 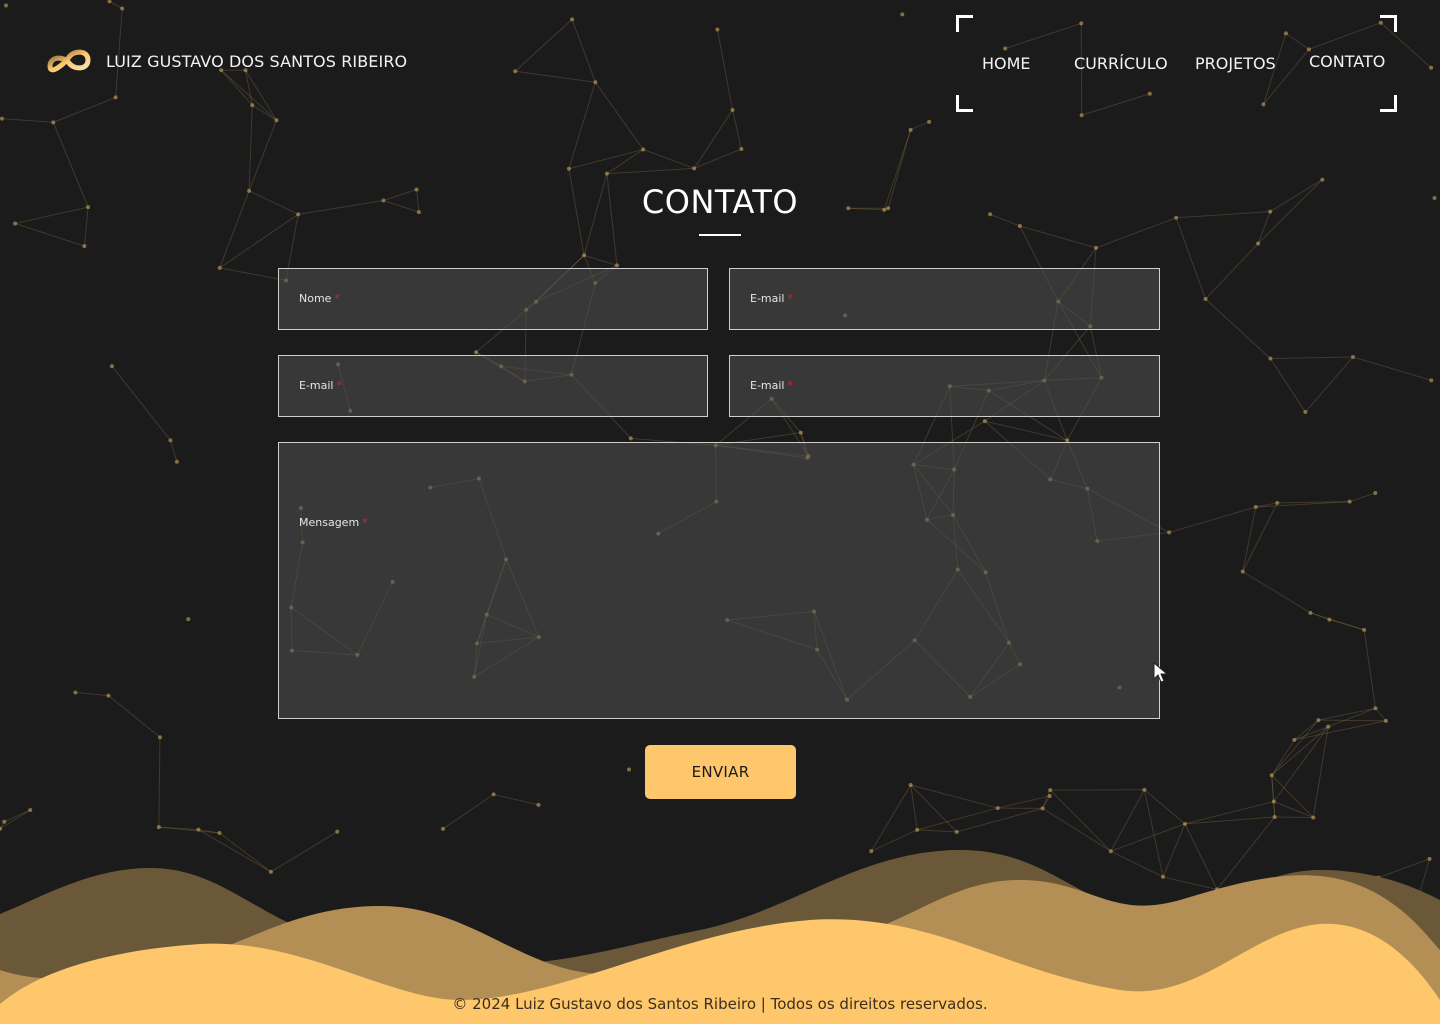 I want to click on nav-frame-corner-top-left, so click(x=964, y=23).